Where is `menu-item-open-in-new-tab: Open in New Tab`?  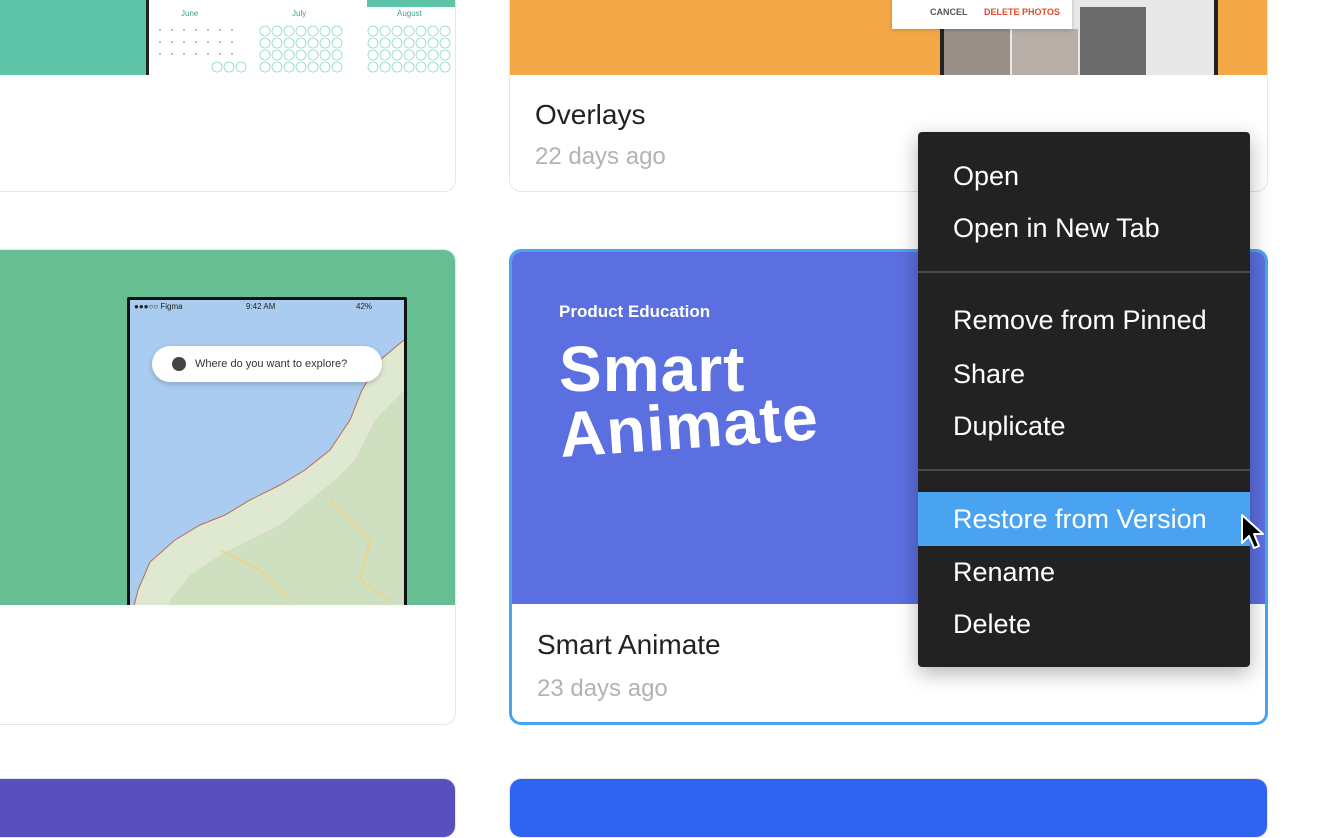 menu-item-open-in-new-tab: Open in New Tab is located at coordinates (1084, 228).